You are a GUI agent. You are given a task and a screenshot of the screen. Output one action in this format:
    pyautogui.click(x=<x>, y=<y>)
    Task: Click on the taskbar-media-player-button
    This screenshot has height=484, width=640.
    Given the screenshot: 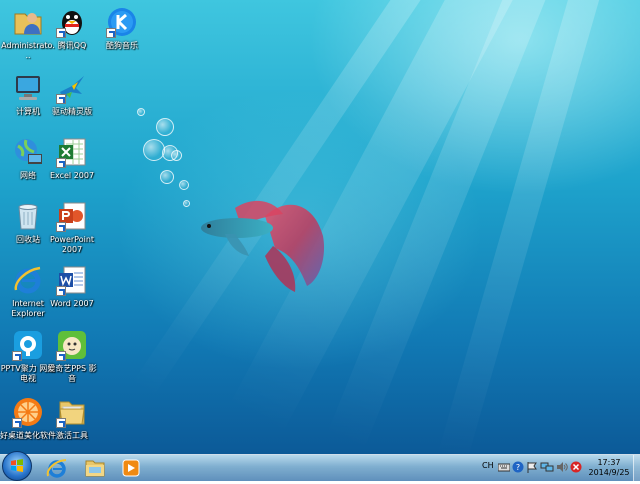 What is the action you would take?
    pyautogui.click(x=131, y=468)
    